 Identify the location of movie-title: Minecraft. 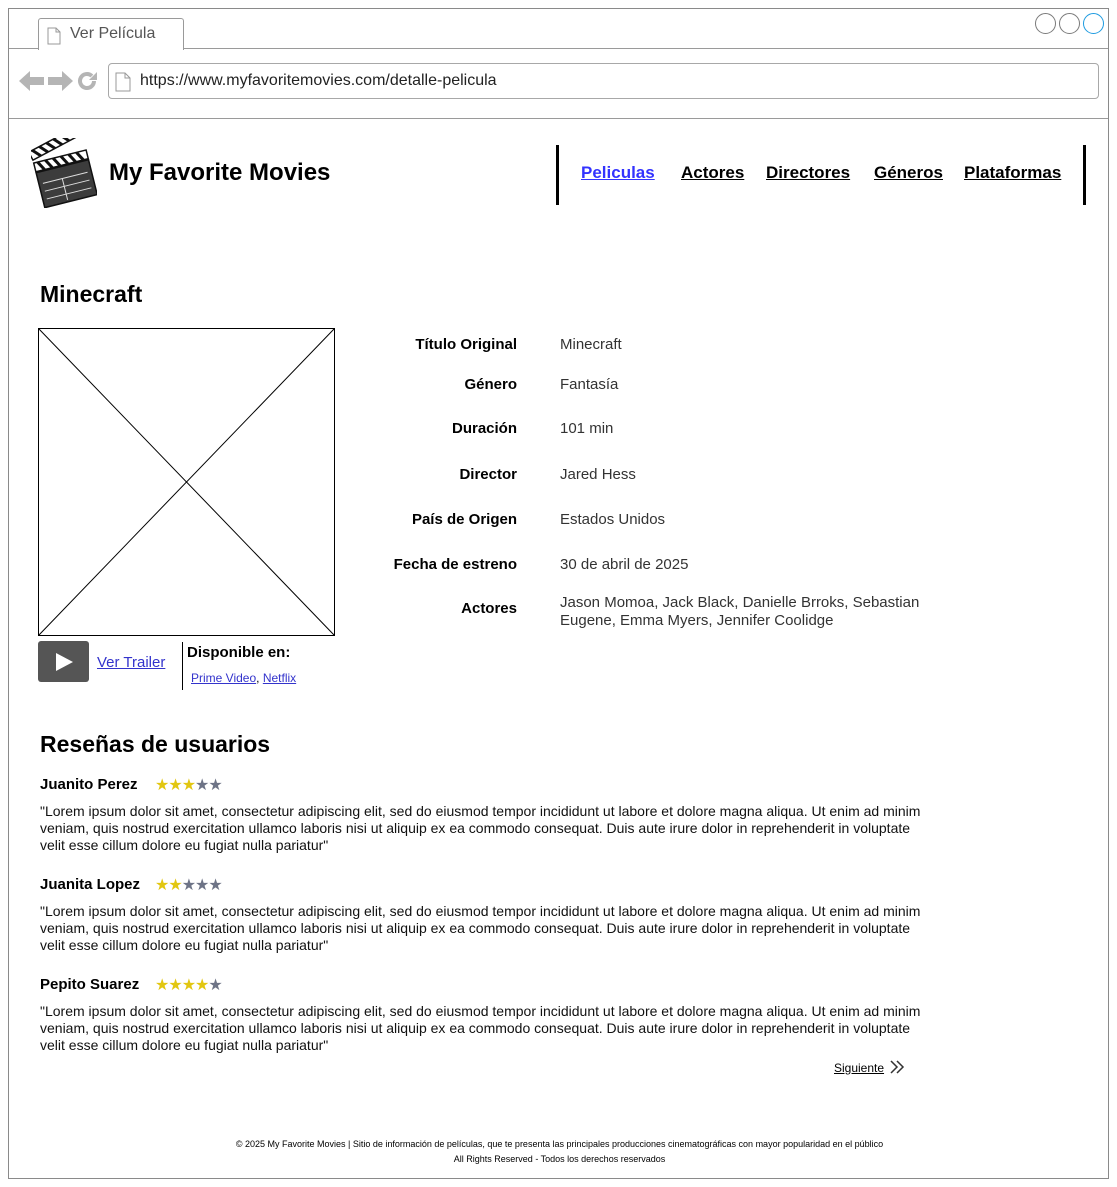
(91, 294).